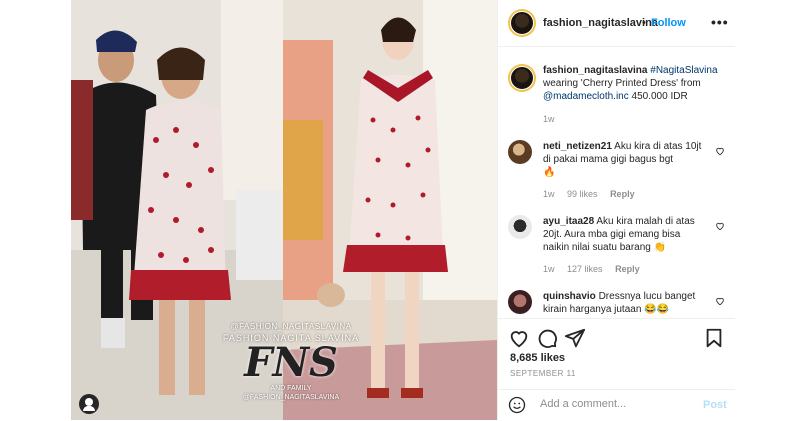 The width and height of the screenshot is (800, 421). Describe the element at coordinates (586, 96) in the screenshot. I see `caption-mention: @madamecloth.inc` at that location.